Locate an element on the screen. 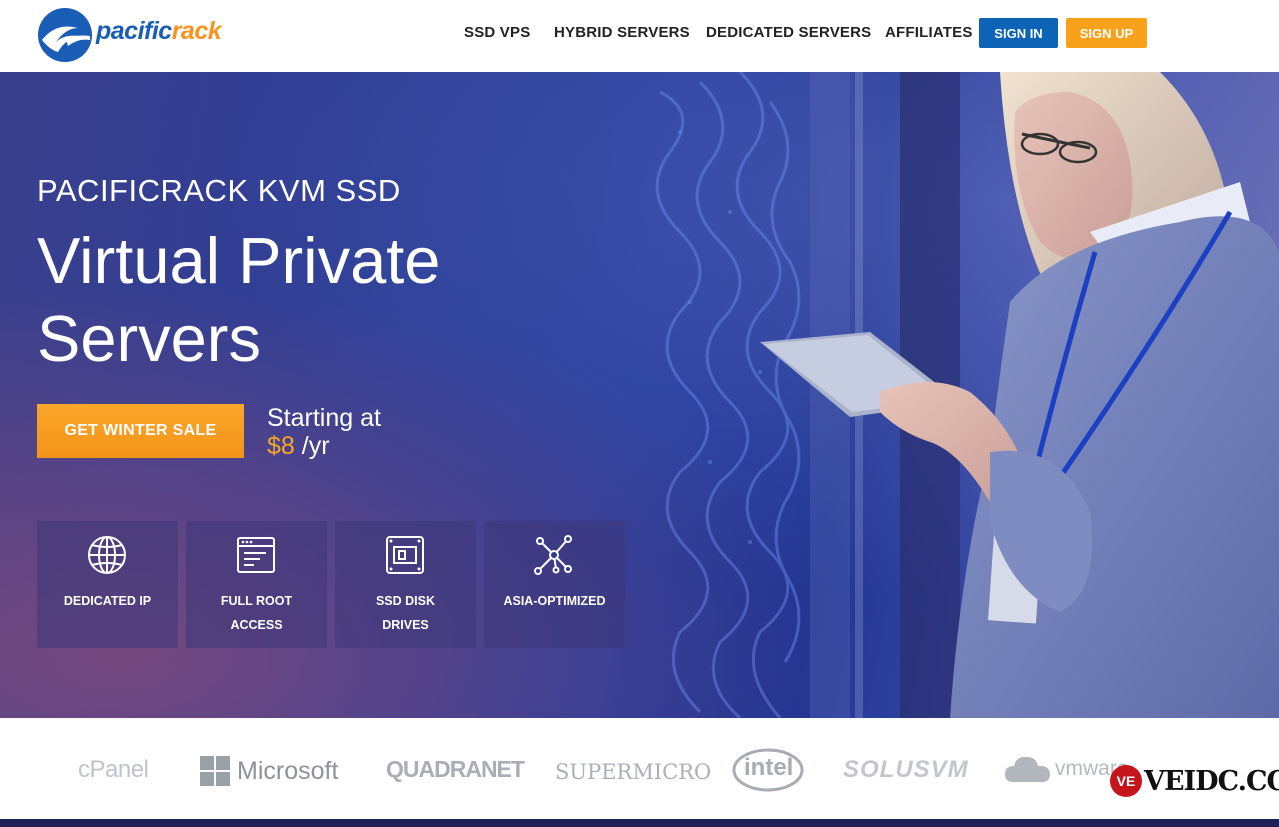 The image size is (1279, 827). partner-logo-microsoft: Microsoft is located at coordinates (269, 771).